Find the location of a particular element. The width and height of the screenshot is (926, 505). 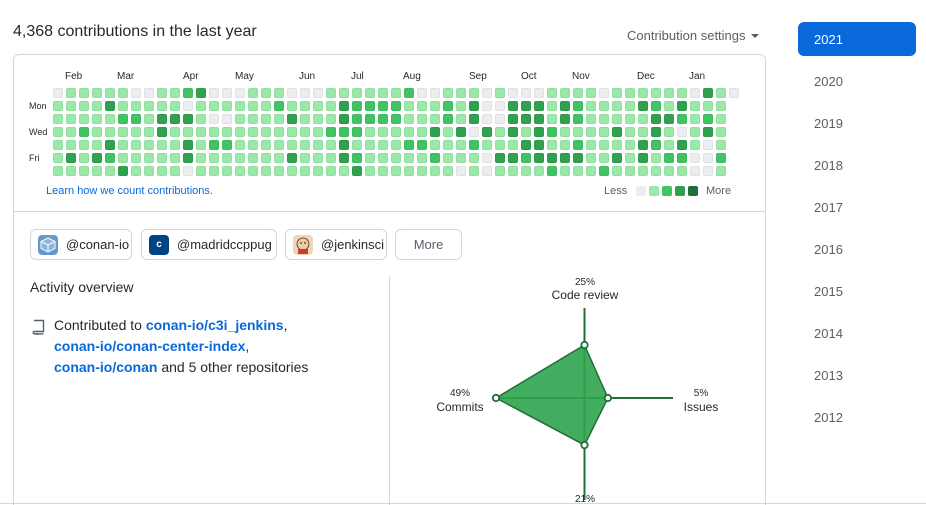

org-button-jenkinsci: @jenkinsci is located at coordinates (336, 244).